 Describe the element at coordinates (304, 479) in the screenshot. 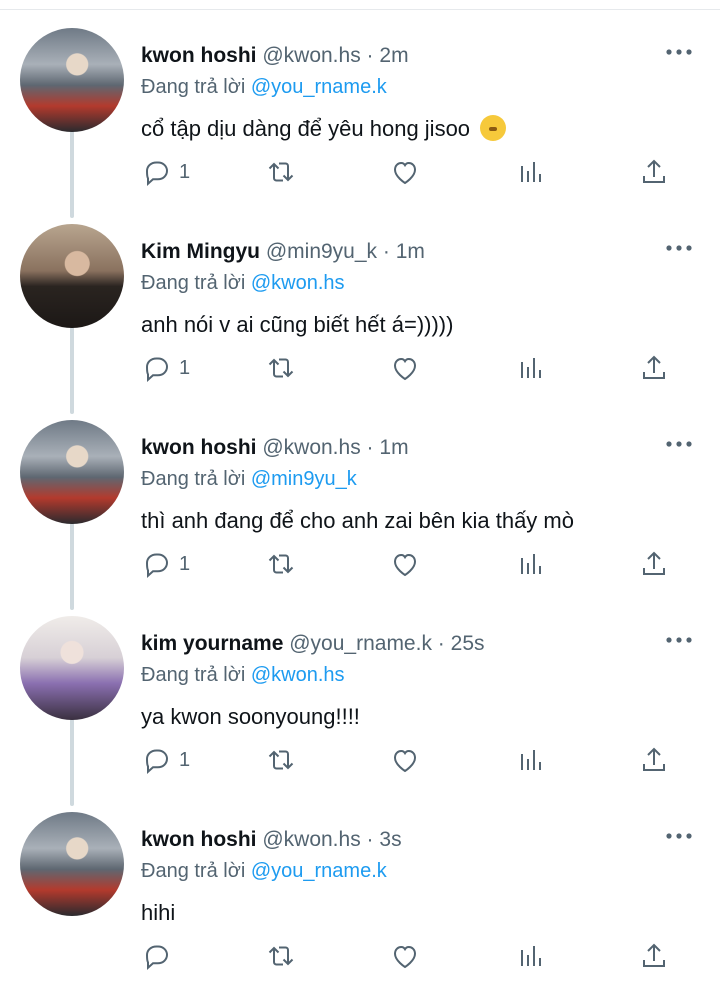

I see `mention-link: @min9yu_k` at that location.